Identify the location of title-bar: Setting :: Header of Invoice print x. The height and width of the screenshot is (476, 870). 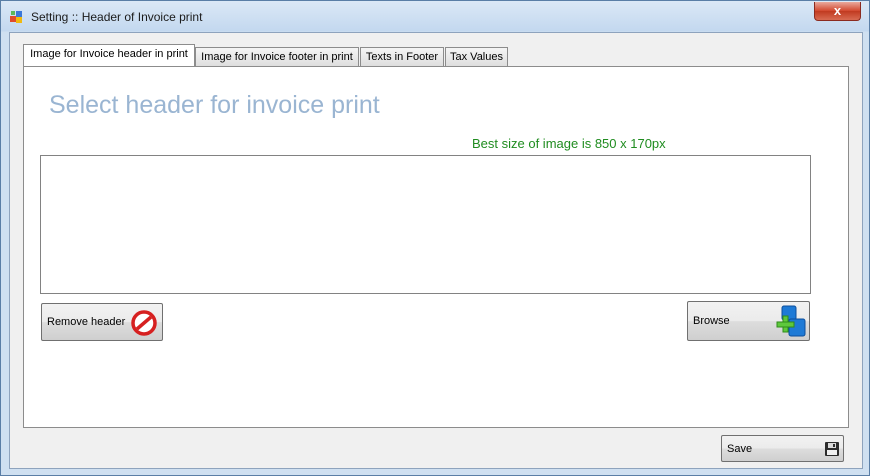
(435, 16).